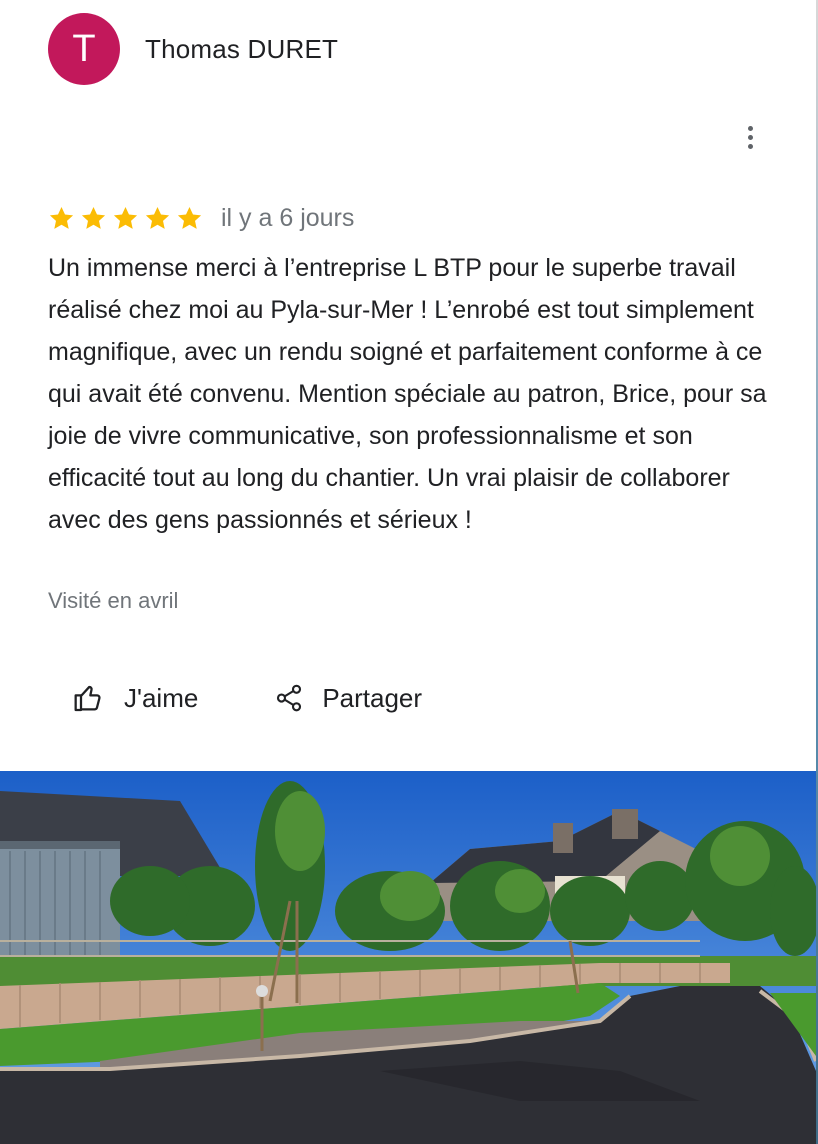 This screenshot has width=818, height=1144. I want to click on author-name: Thomas DURET, so click(241, 49).